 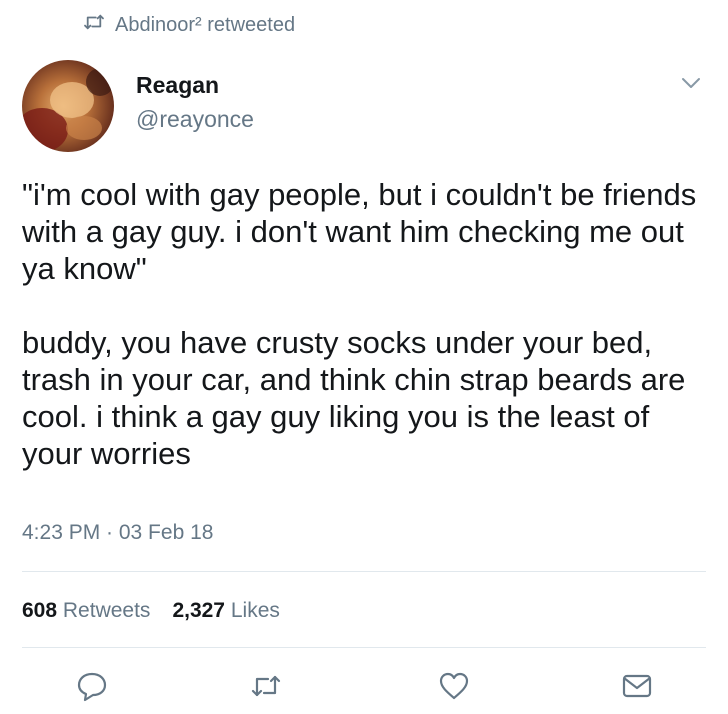 What do you see at coordinates (691, 83) in the screenshot?
I see `chevron-down-icon` at bounding box center [691, 83].